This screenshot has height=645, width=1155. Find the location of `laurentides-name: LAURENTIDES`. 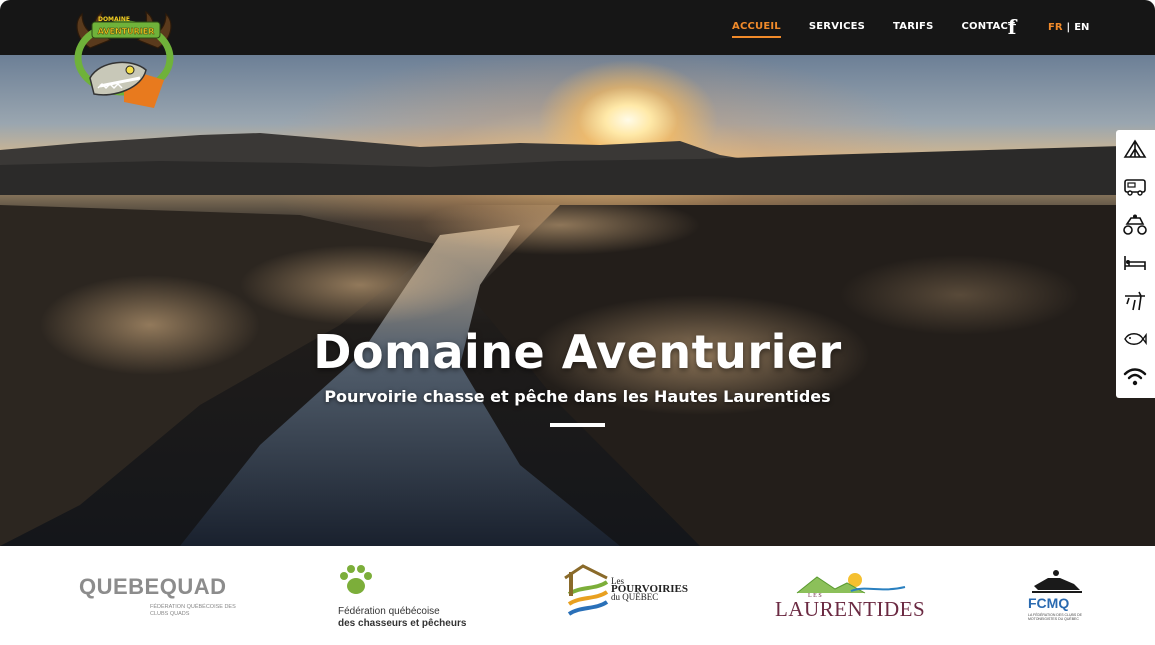

laurentides-name: LAURENTIDES is located at coordinates (850, 609).